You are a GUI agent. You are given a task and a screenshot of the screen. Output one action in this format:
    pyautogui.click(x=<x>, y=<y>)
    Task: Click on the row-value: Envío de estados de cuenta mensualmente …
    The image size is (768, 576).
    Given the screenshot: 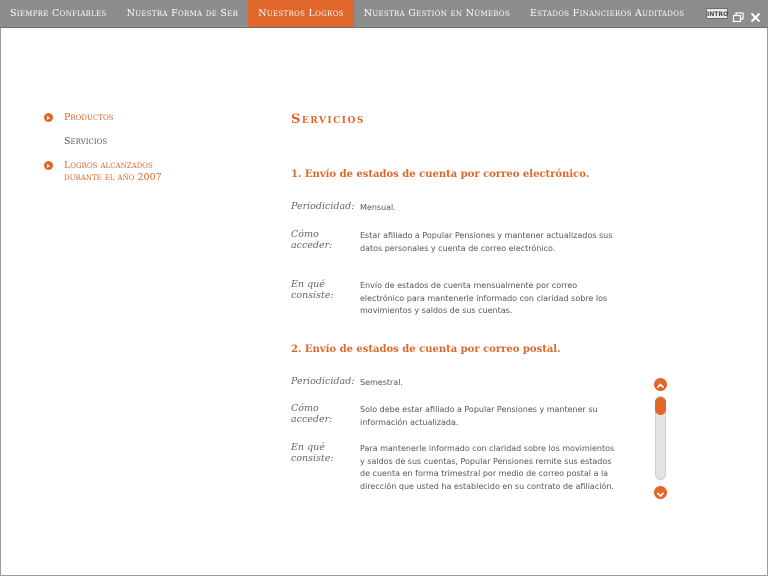 What is the action you would take?
    pyautogui.click(x=484, y=298)
    